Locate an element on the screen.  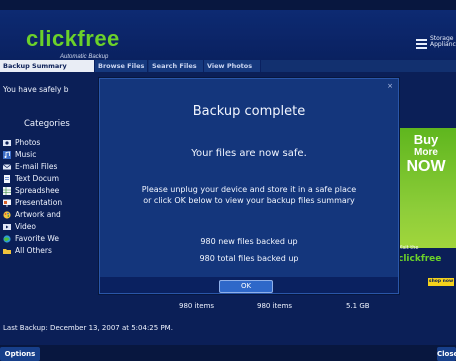
tab-view-photos: View Photos is located at coordinates (232, 66).